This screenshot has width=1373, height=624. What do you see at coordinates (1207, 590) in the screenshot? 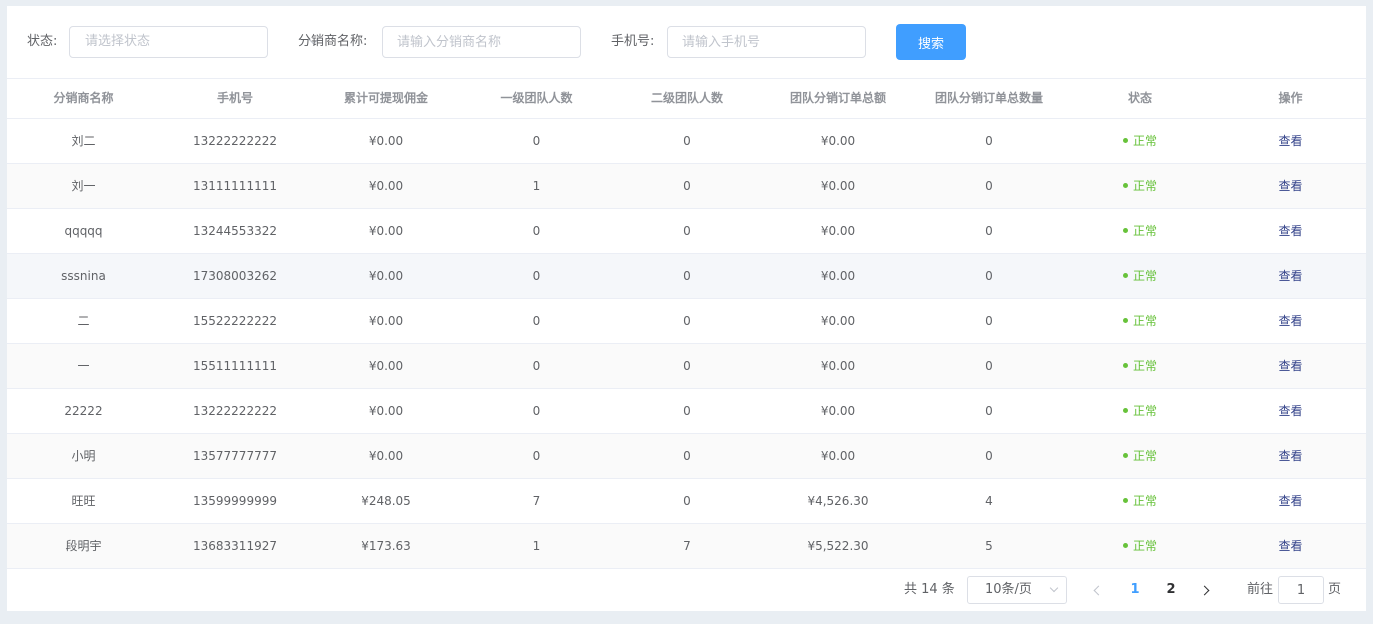
I see `next-page-button` at bounding box center [1207, 590].